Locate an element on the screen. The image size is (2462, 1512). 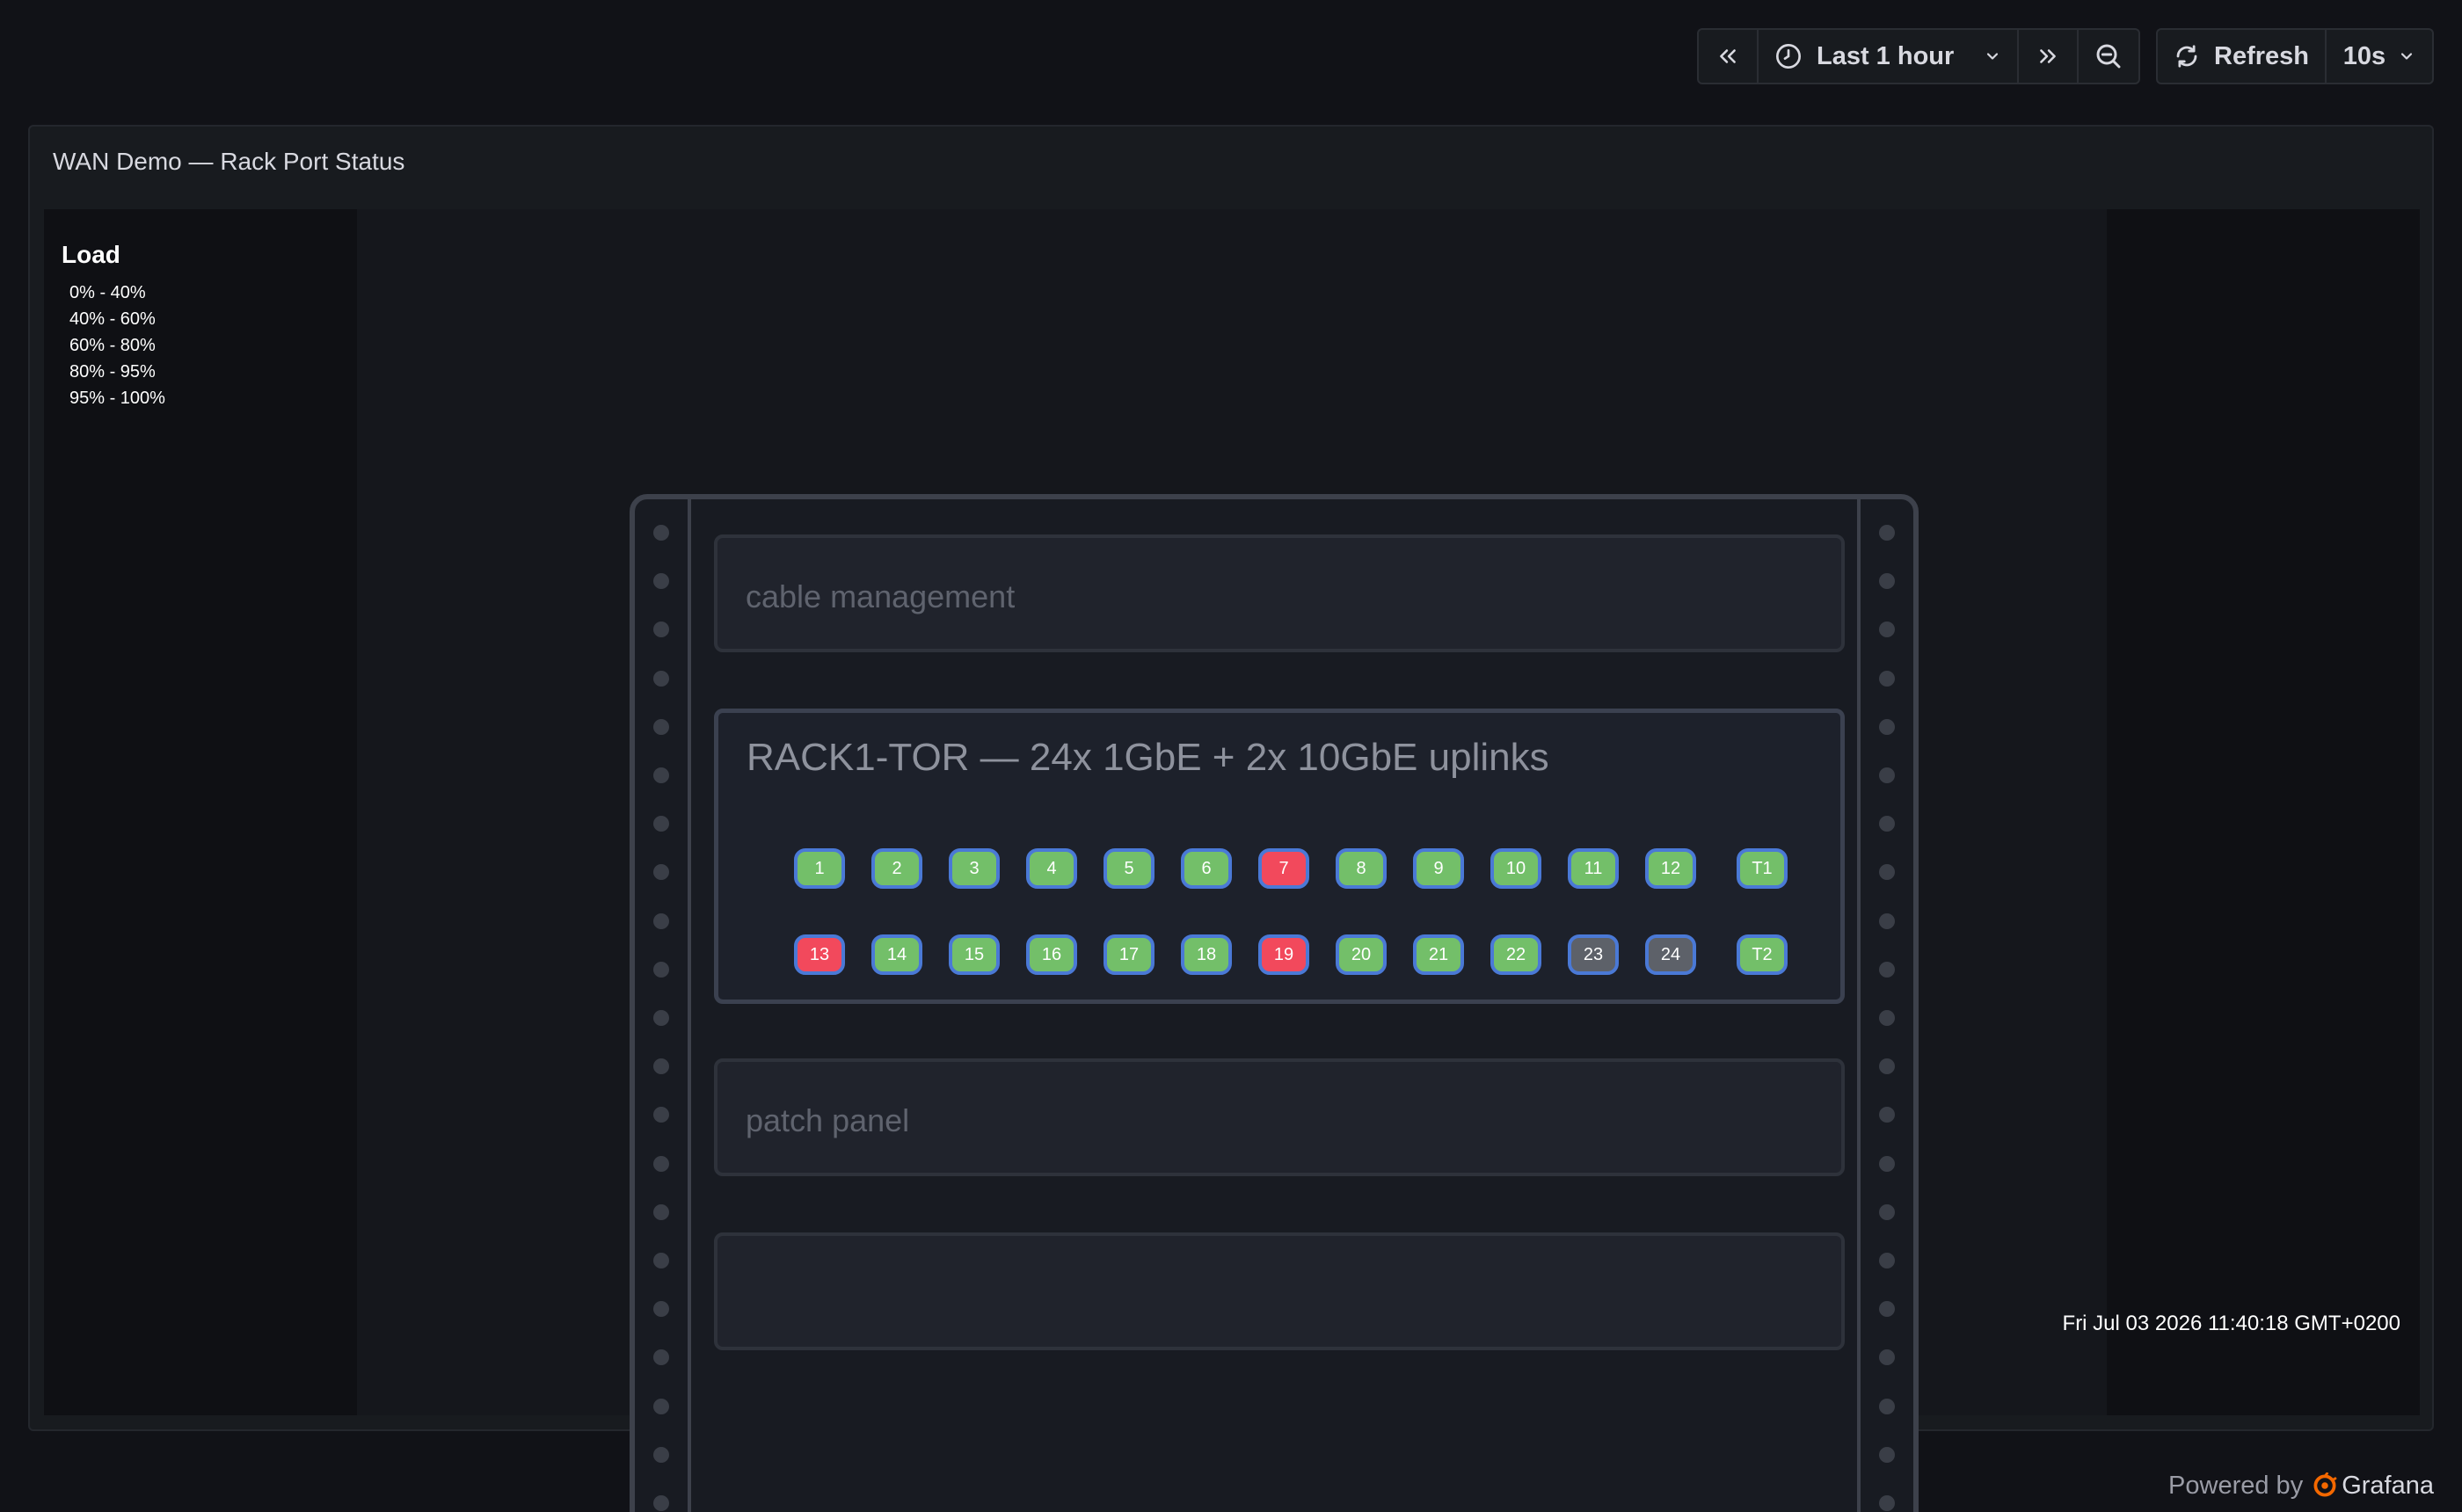
time-range-label: Last 1 hour is located at coordinates (1886, 56).